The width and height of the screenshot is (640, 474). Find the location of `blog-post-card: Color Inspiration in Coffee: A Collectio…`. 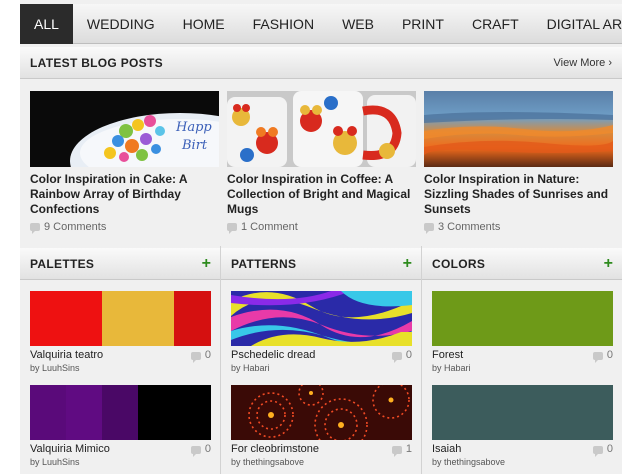

blog-post-card: Color Inspiration in Coffee: A Collectio… is located at coordinates (321, 162).